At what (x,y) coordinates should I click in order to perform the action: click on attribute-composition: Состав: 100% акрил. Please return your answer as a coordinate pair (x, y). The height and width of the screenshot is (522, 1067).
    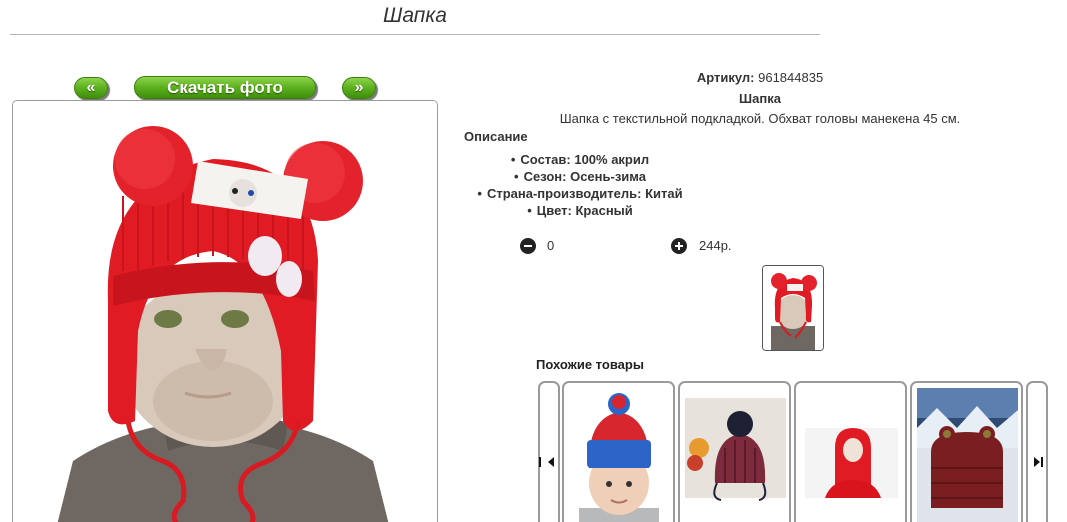
    Looking at the image, I should click on (580, 159).